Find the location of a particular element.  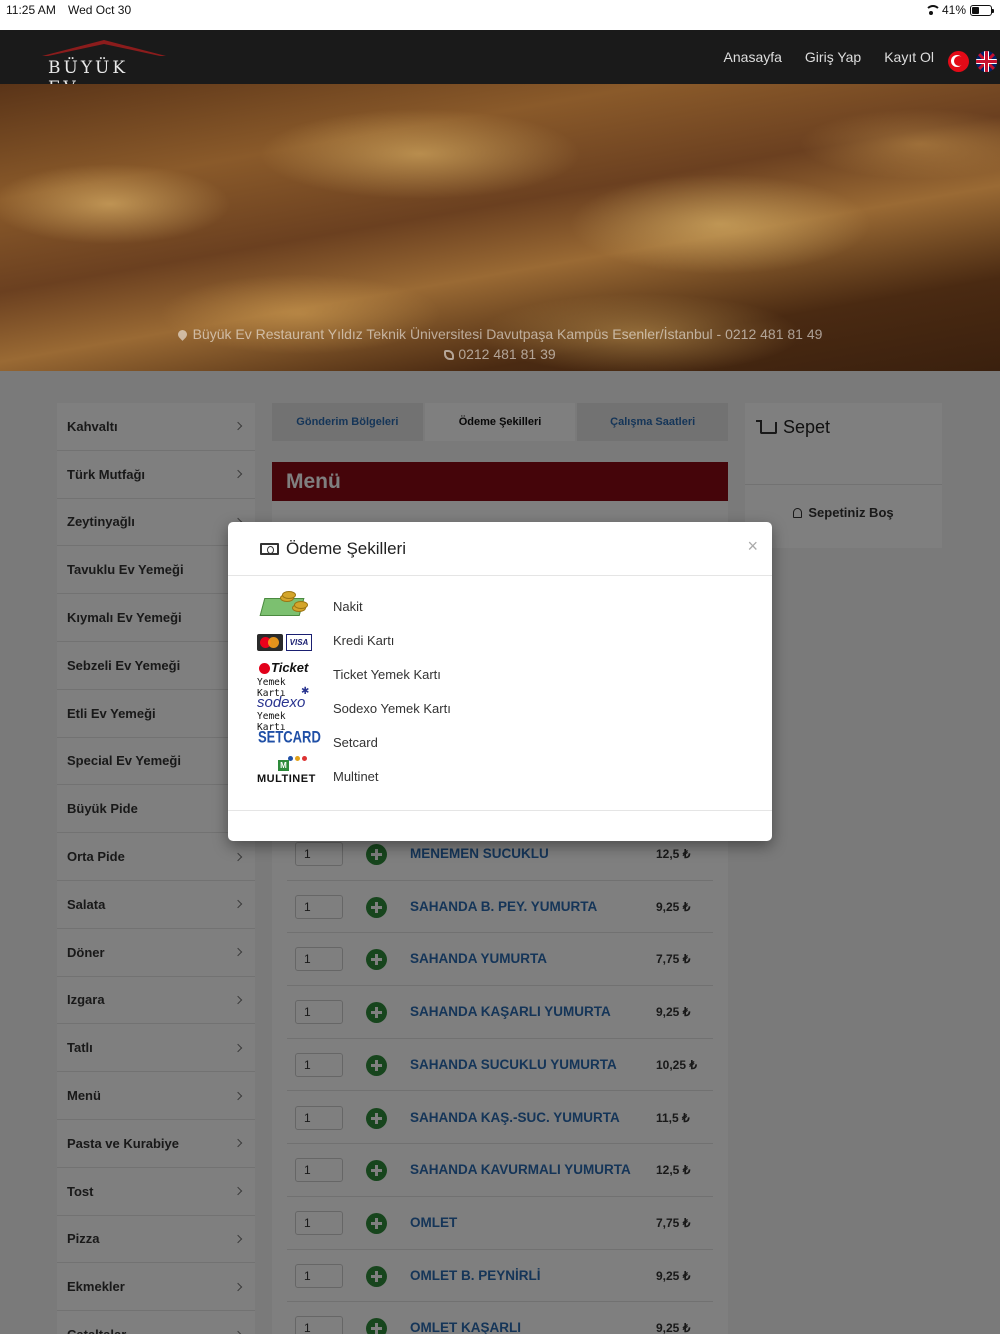

status-date: Wed Oct 30 is located at coordinates (100, 10).